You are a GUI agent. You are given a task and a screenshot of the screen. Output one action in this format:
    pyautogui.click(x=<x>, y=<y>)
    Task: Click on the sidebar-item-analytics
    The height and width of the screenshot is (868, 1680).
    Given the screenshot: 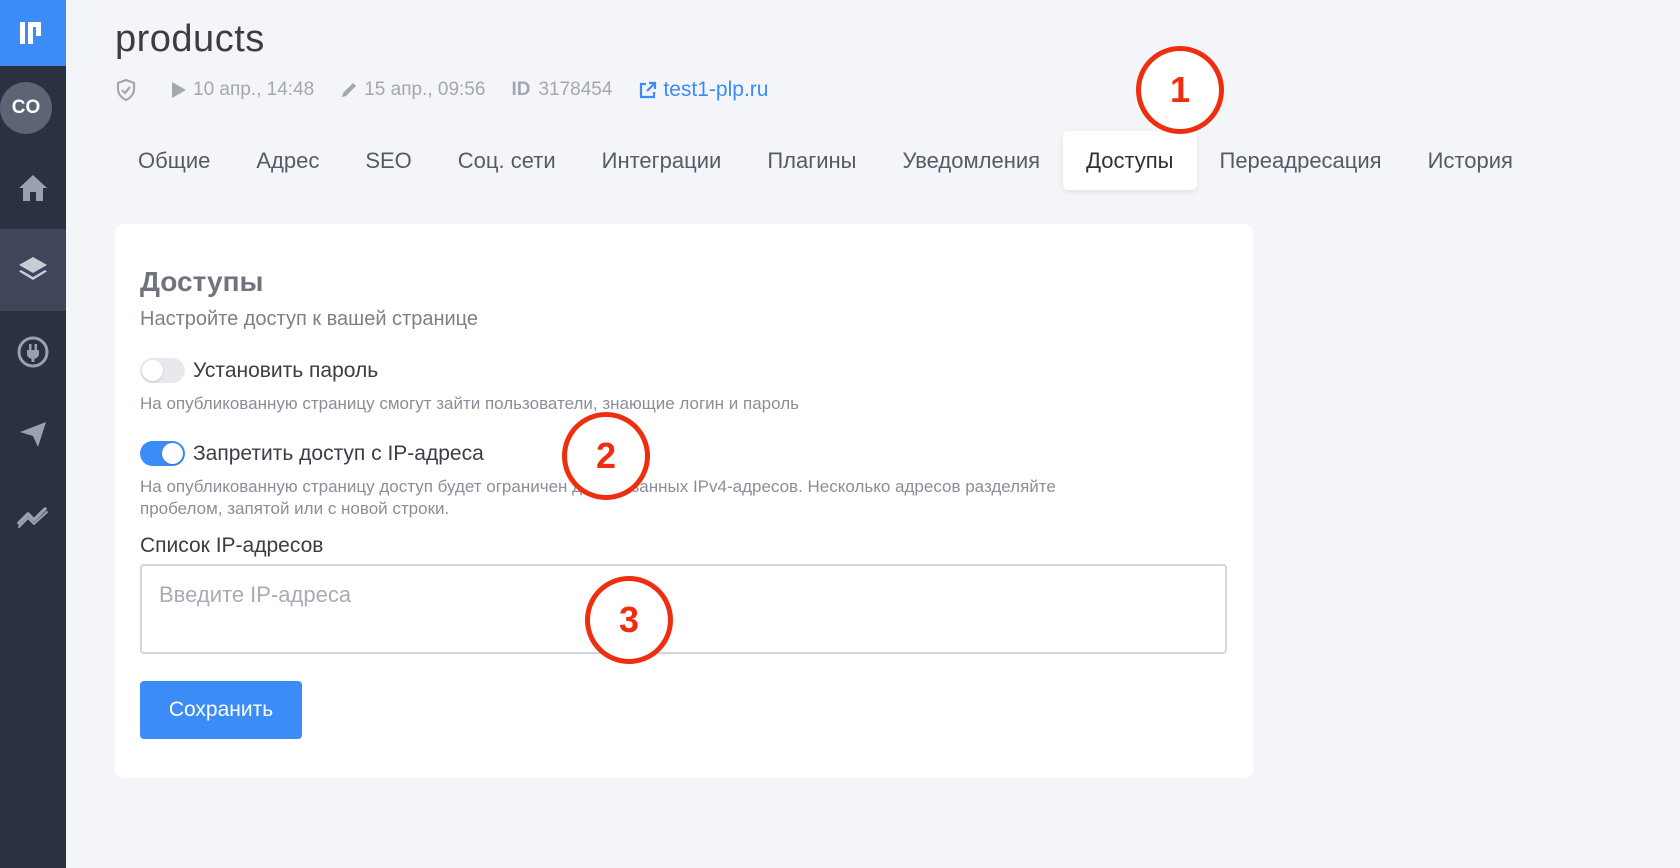 What is the action you would take?
    pyautogui.click(x=33, y=516)
    